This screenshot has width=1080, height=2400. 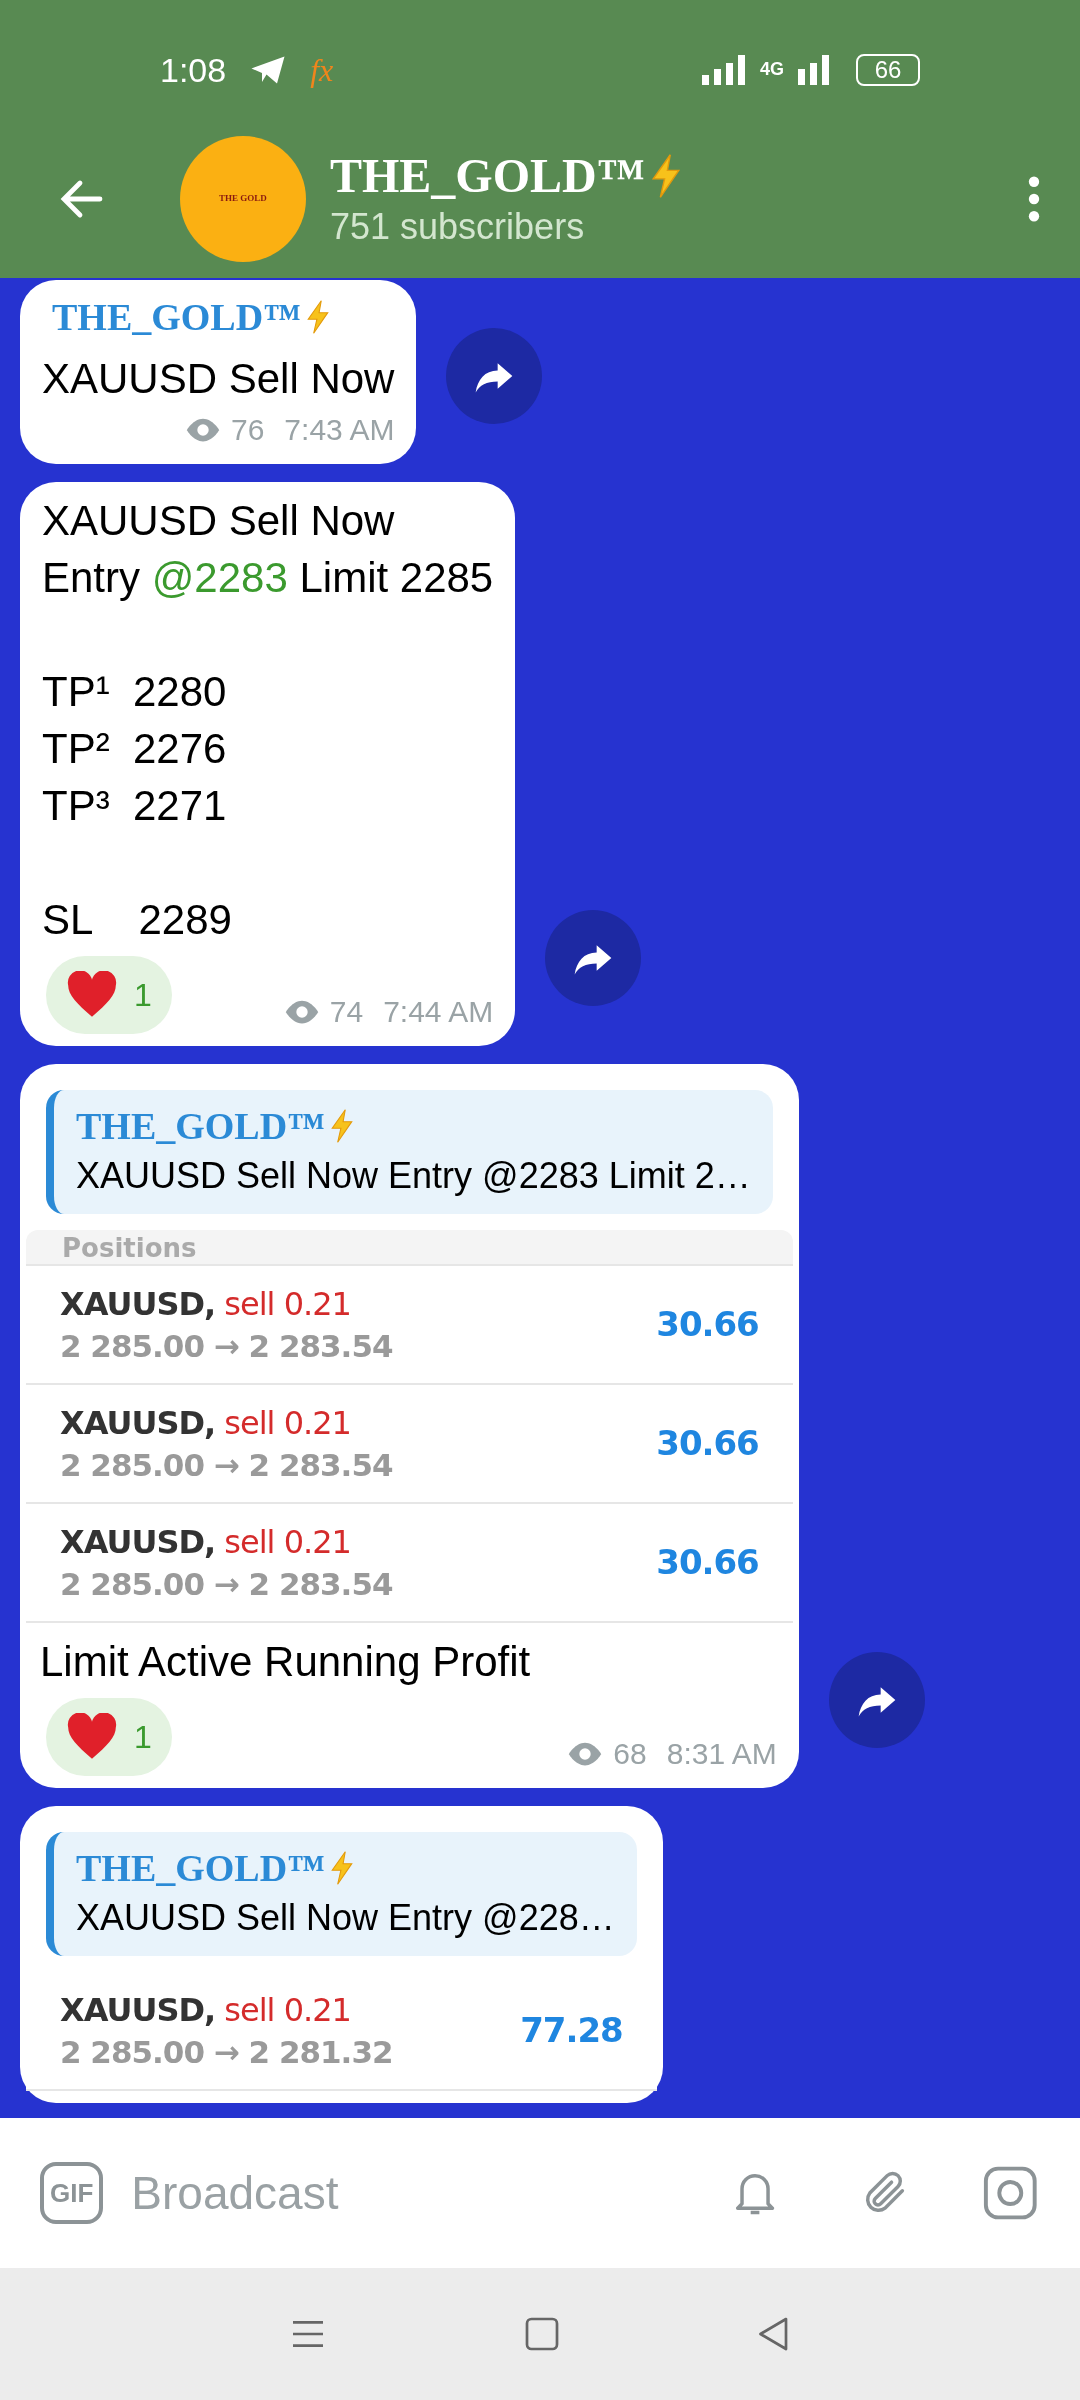 I want to click on position-profit: 77.28, so click(x=571, y=2030).